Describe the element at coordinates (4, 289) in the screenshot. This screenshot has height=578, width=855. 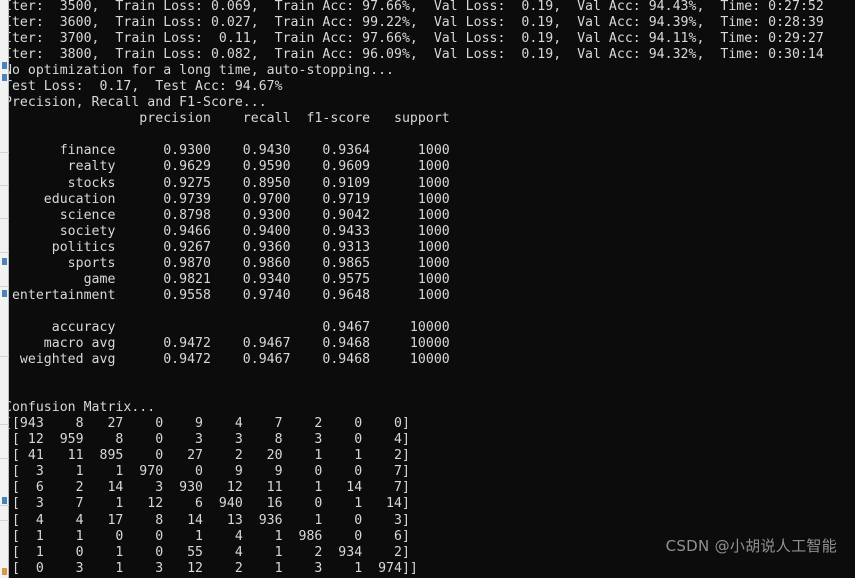
I see `background-window-sliver` at that location.